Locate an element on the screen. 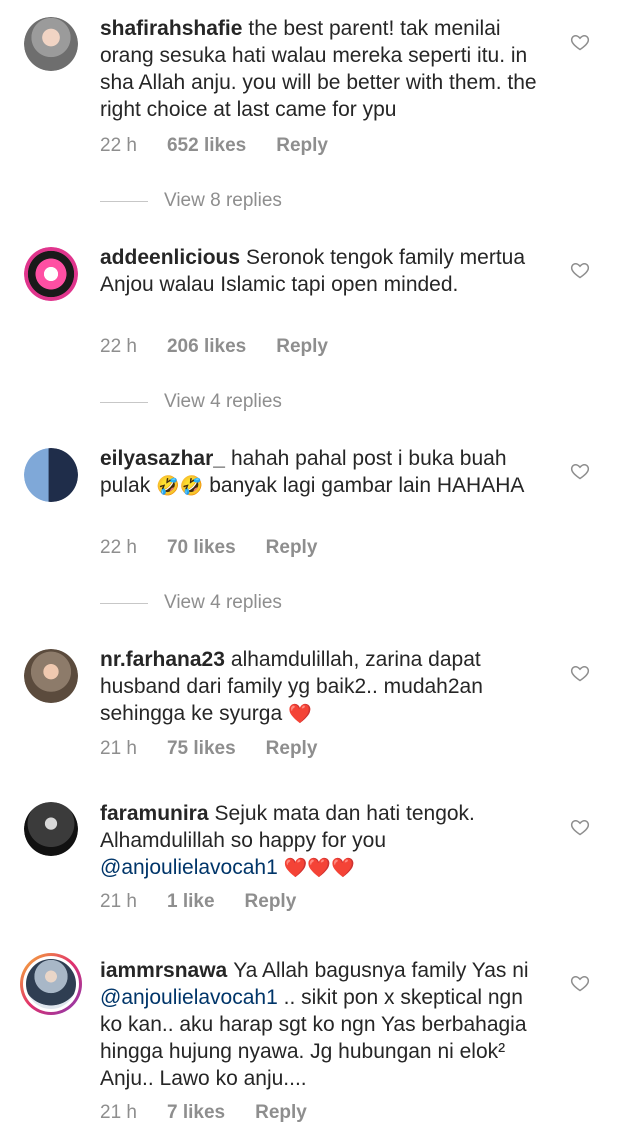 The height and width of the screenshot is (1143, 623). comment-likes: 1 like is located at coordinates (191, 902).